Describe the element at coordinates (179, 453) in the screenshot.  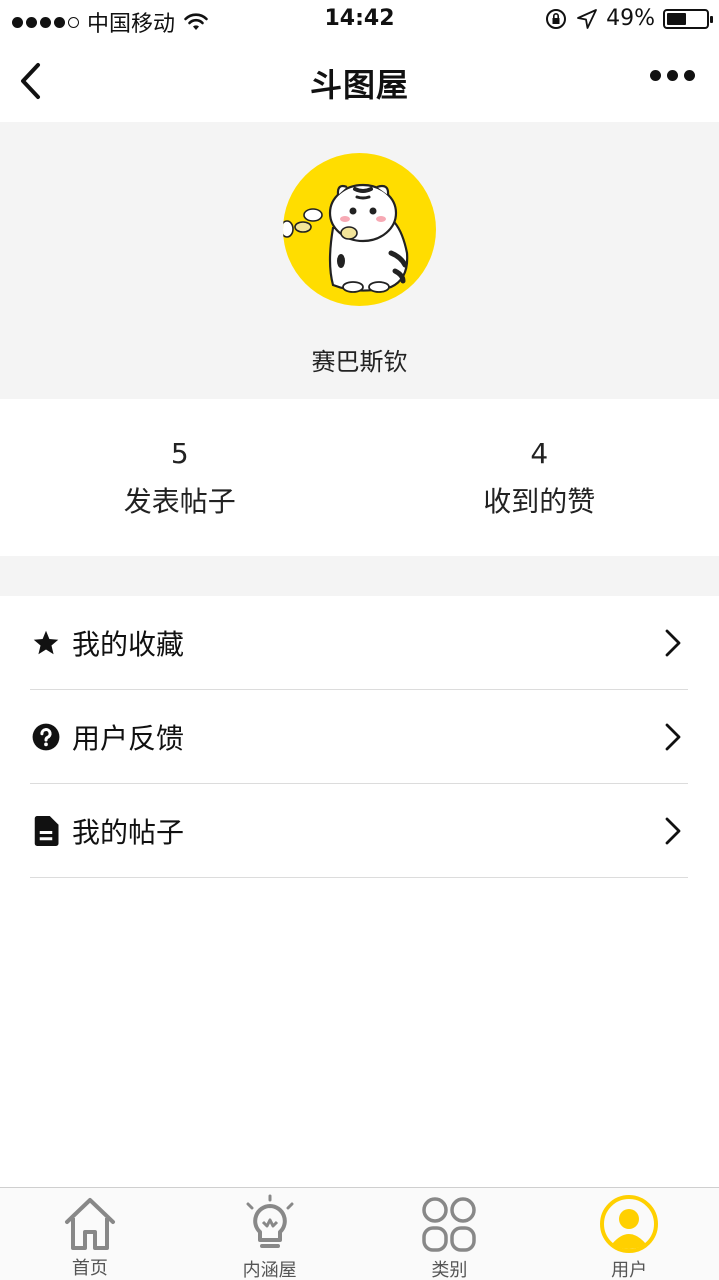
I see `stat-posts-count: 5` at that location.